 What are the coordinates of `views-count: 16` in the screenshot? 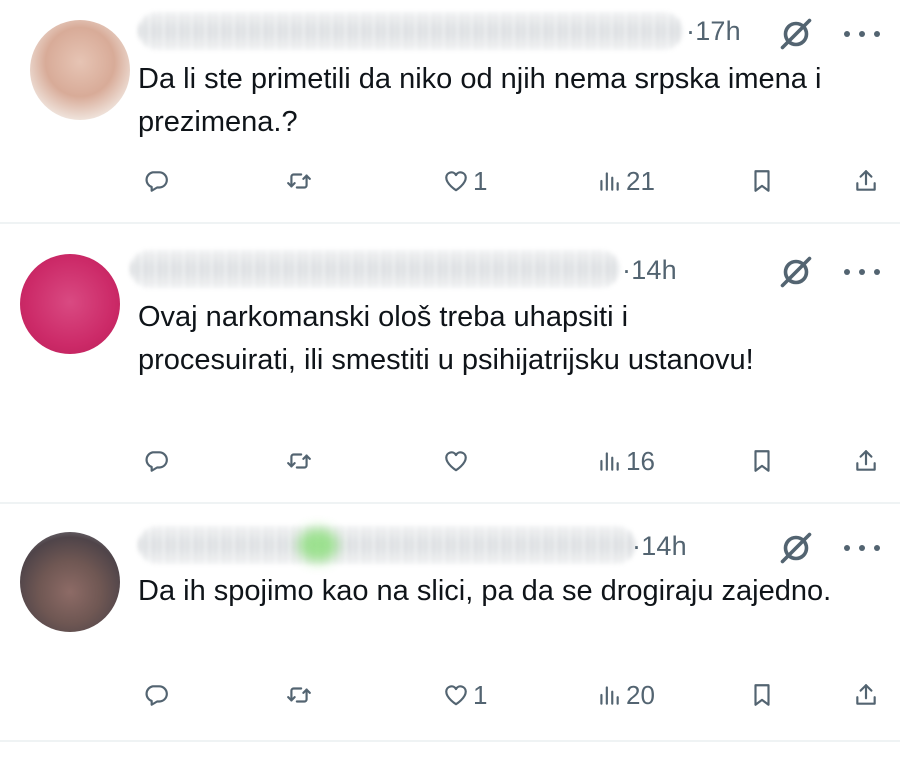 It's located at (640, 460).